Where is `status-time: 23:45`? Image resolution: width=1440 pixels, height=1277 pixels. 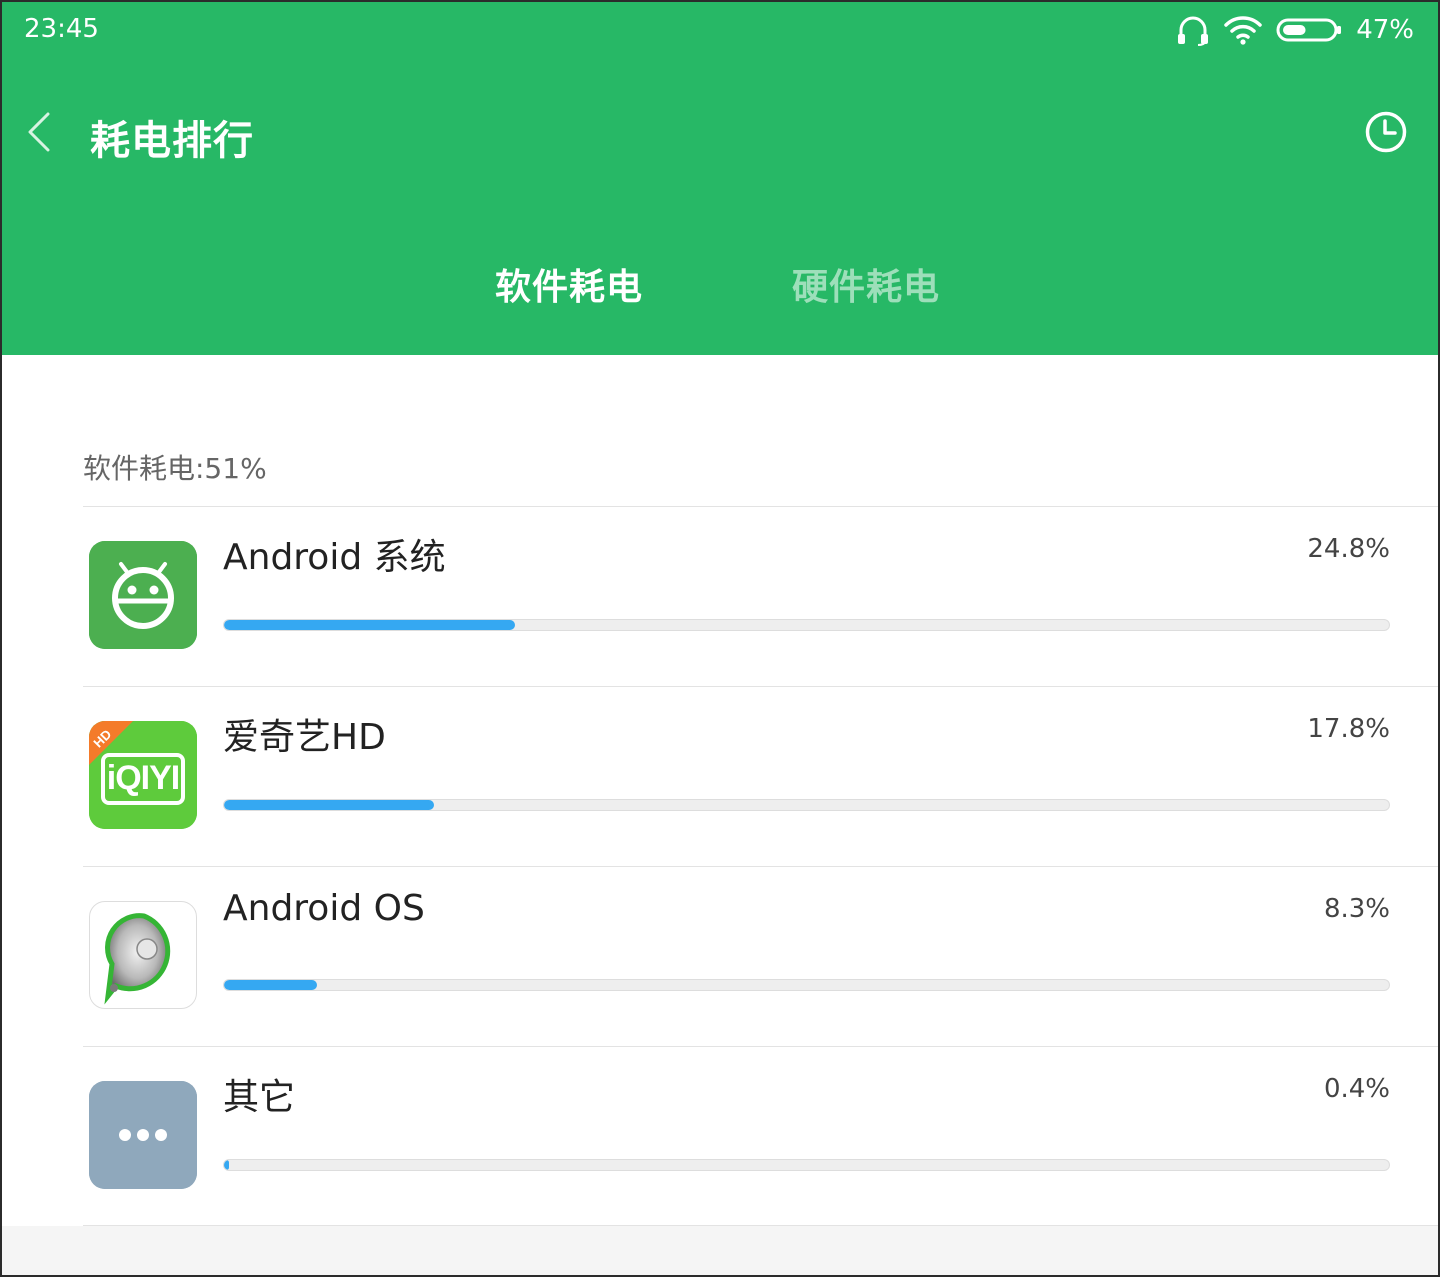 status-time: 23:45 is located at coordinates (61, 29).